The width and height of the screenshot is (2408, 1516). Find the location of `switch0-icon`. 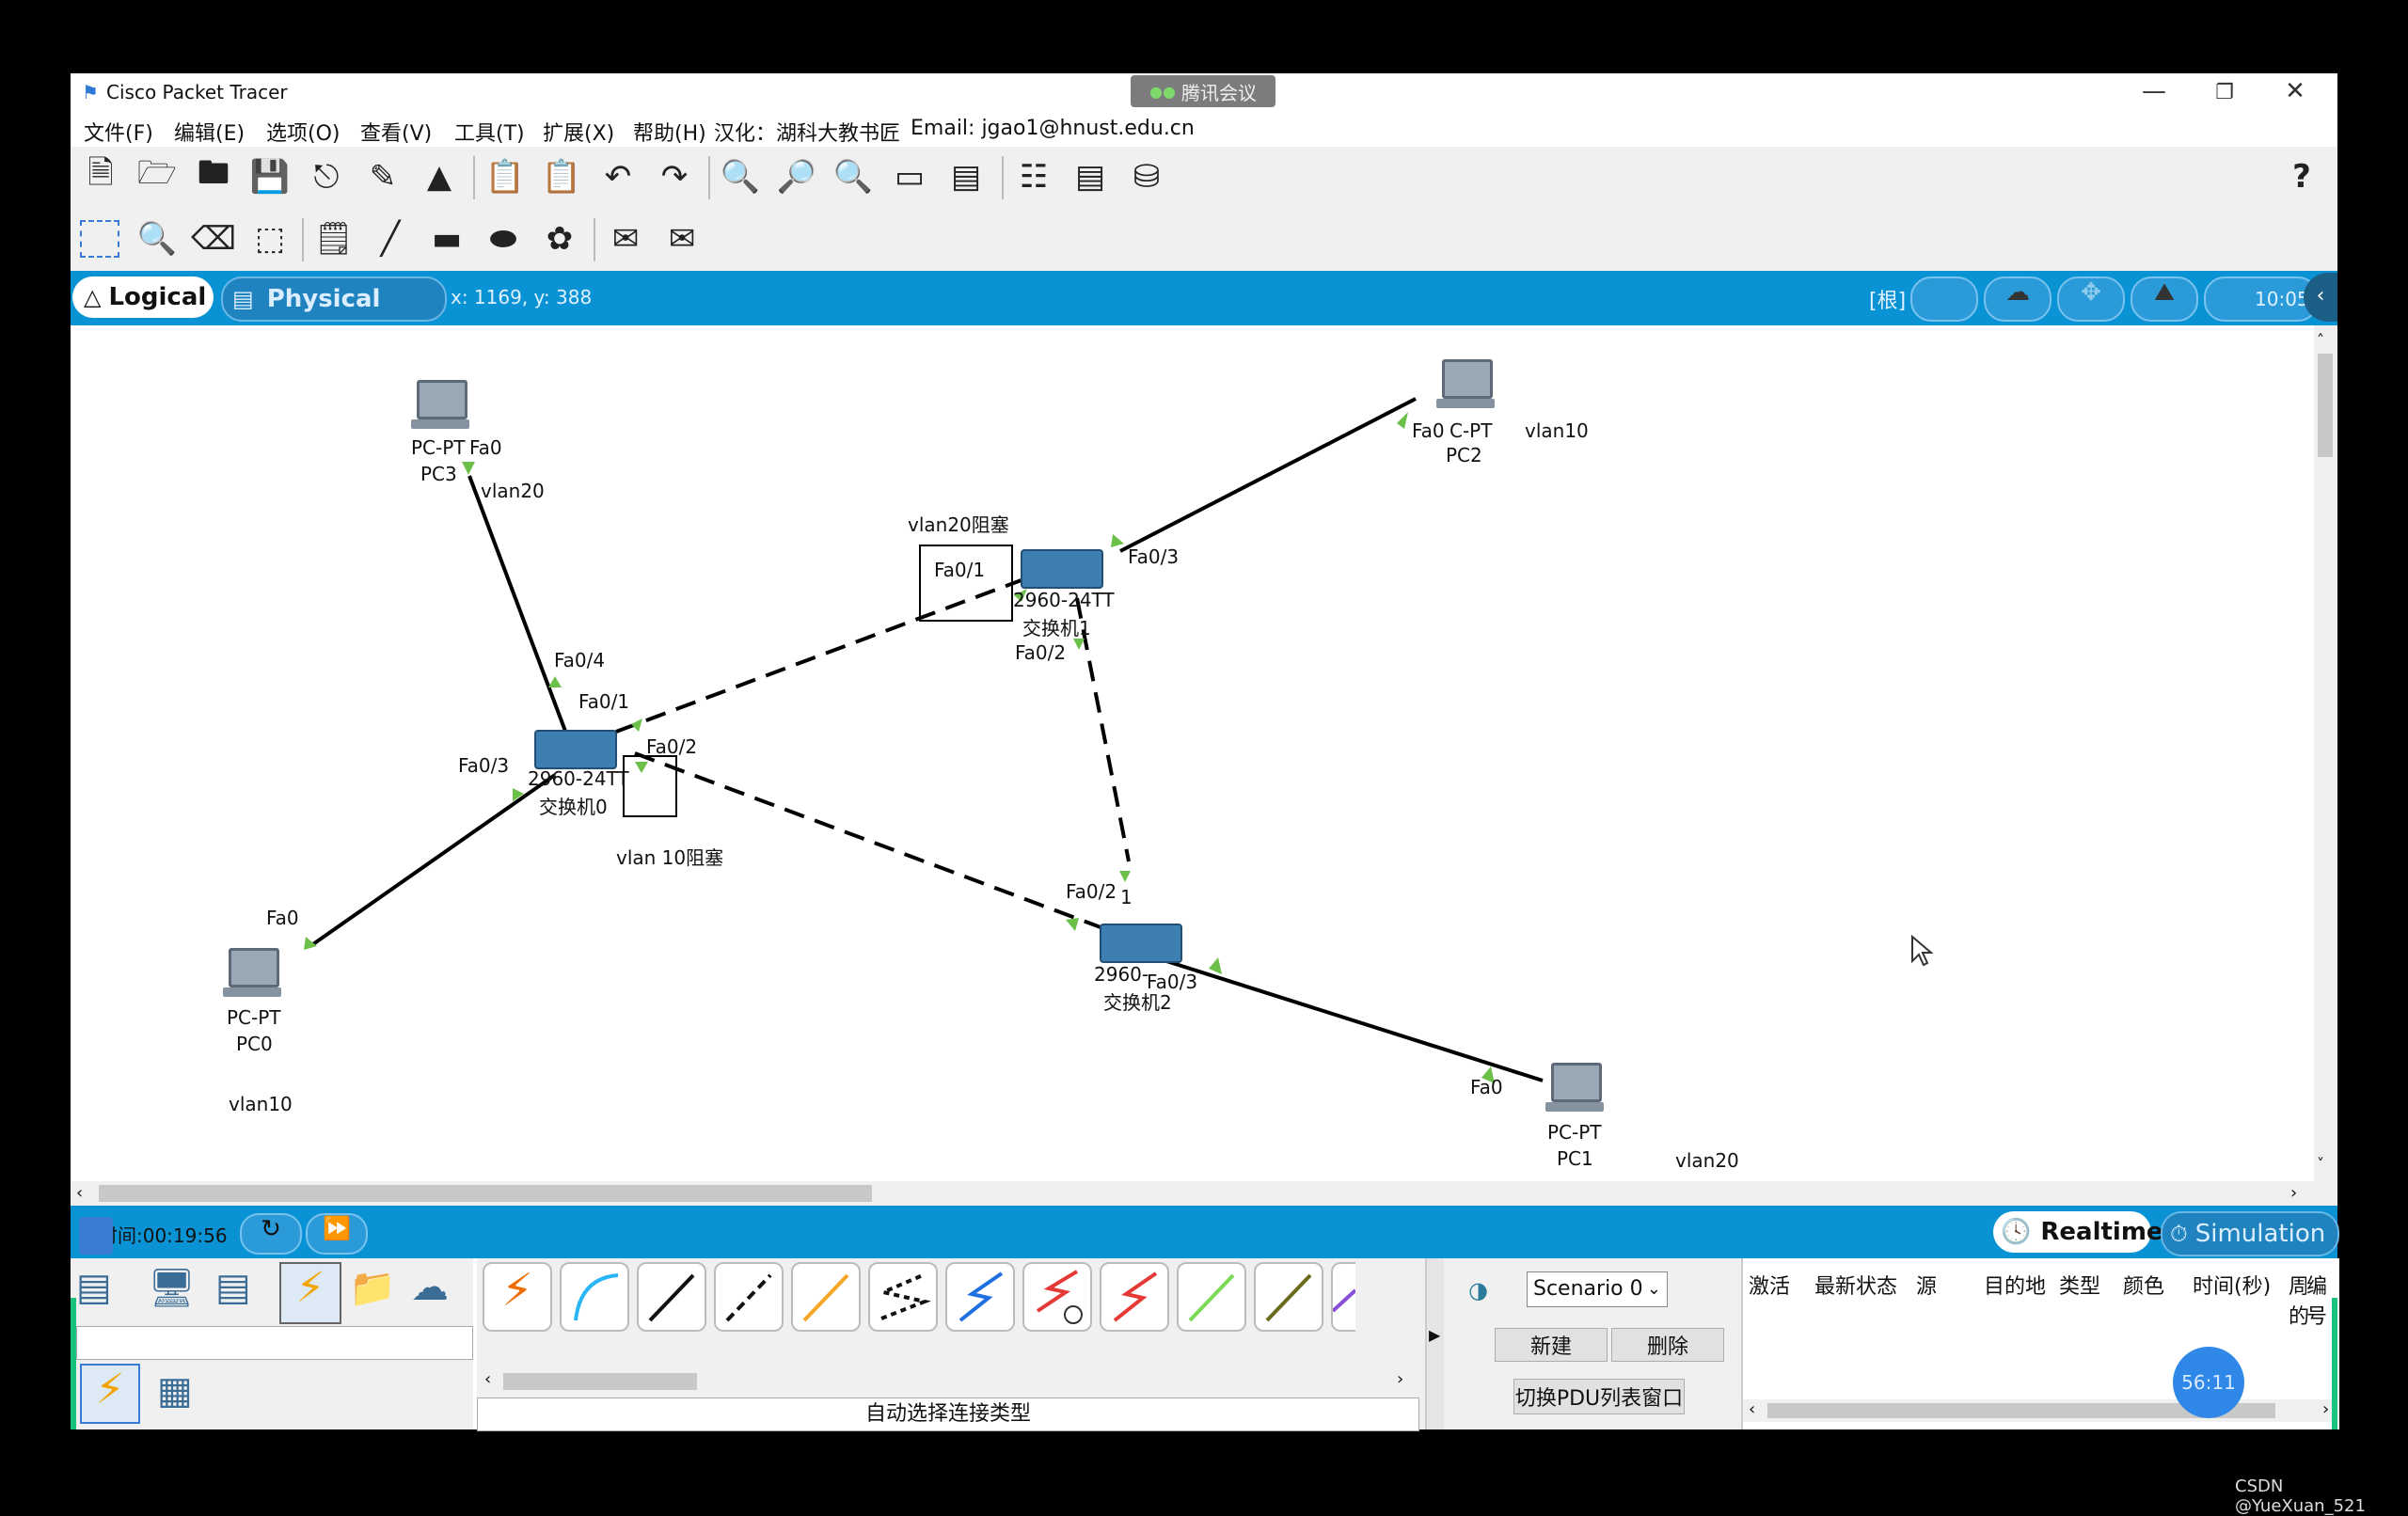

switch0-icon is located at coordinates (576, 749).